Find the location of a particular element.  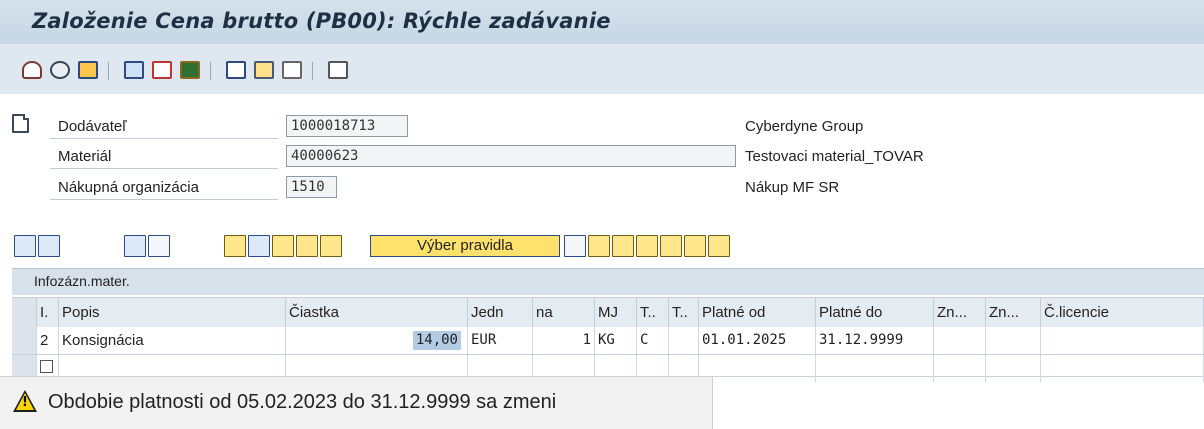

info-icon is located at coordinates (236, 70).